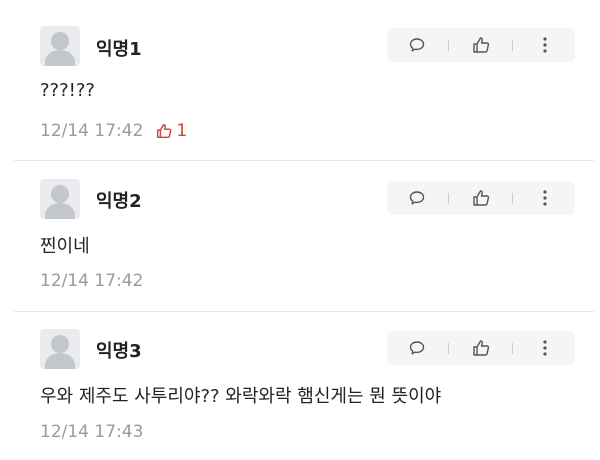 The width and height of the screenshot is (600, 460). I want to click on comment-meta: 12/14 17:42, so click(91, 281).